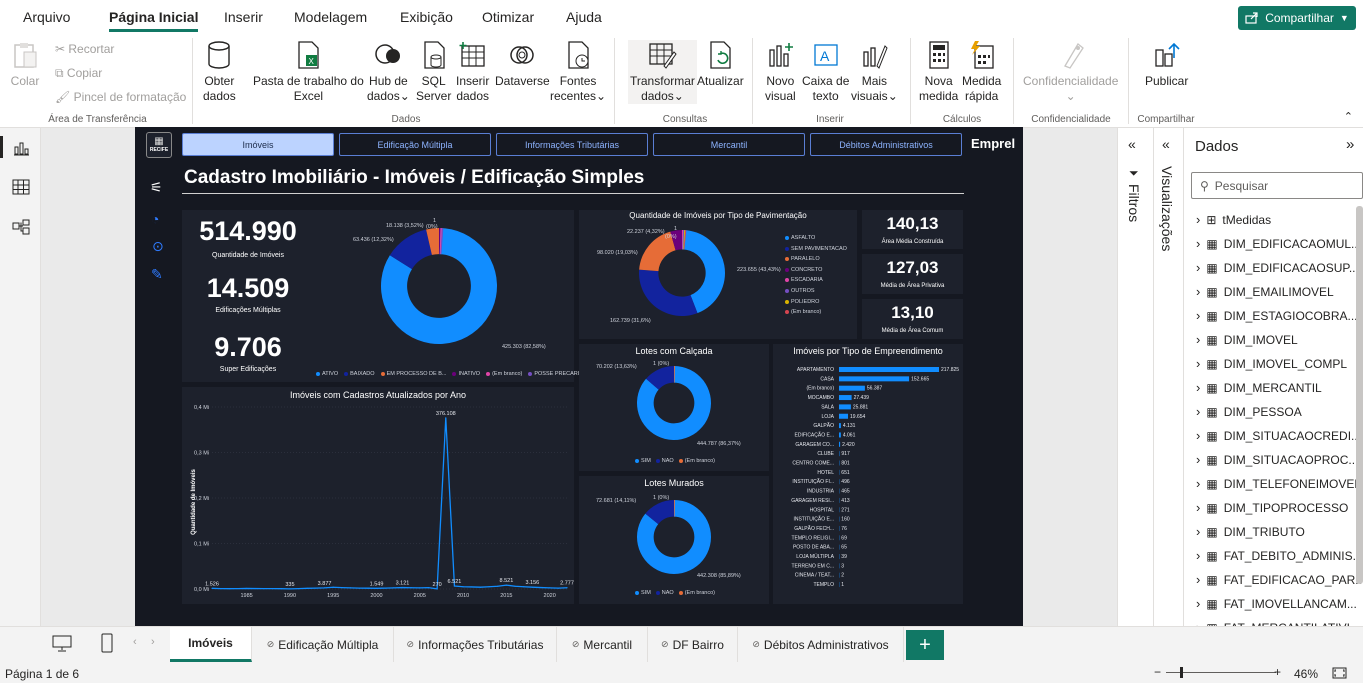 The height and width of the screenshot is (683, 1363). I want to click on page-tab: ⊘ Informações Tributárias, so click(475, 644).